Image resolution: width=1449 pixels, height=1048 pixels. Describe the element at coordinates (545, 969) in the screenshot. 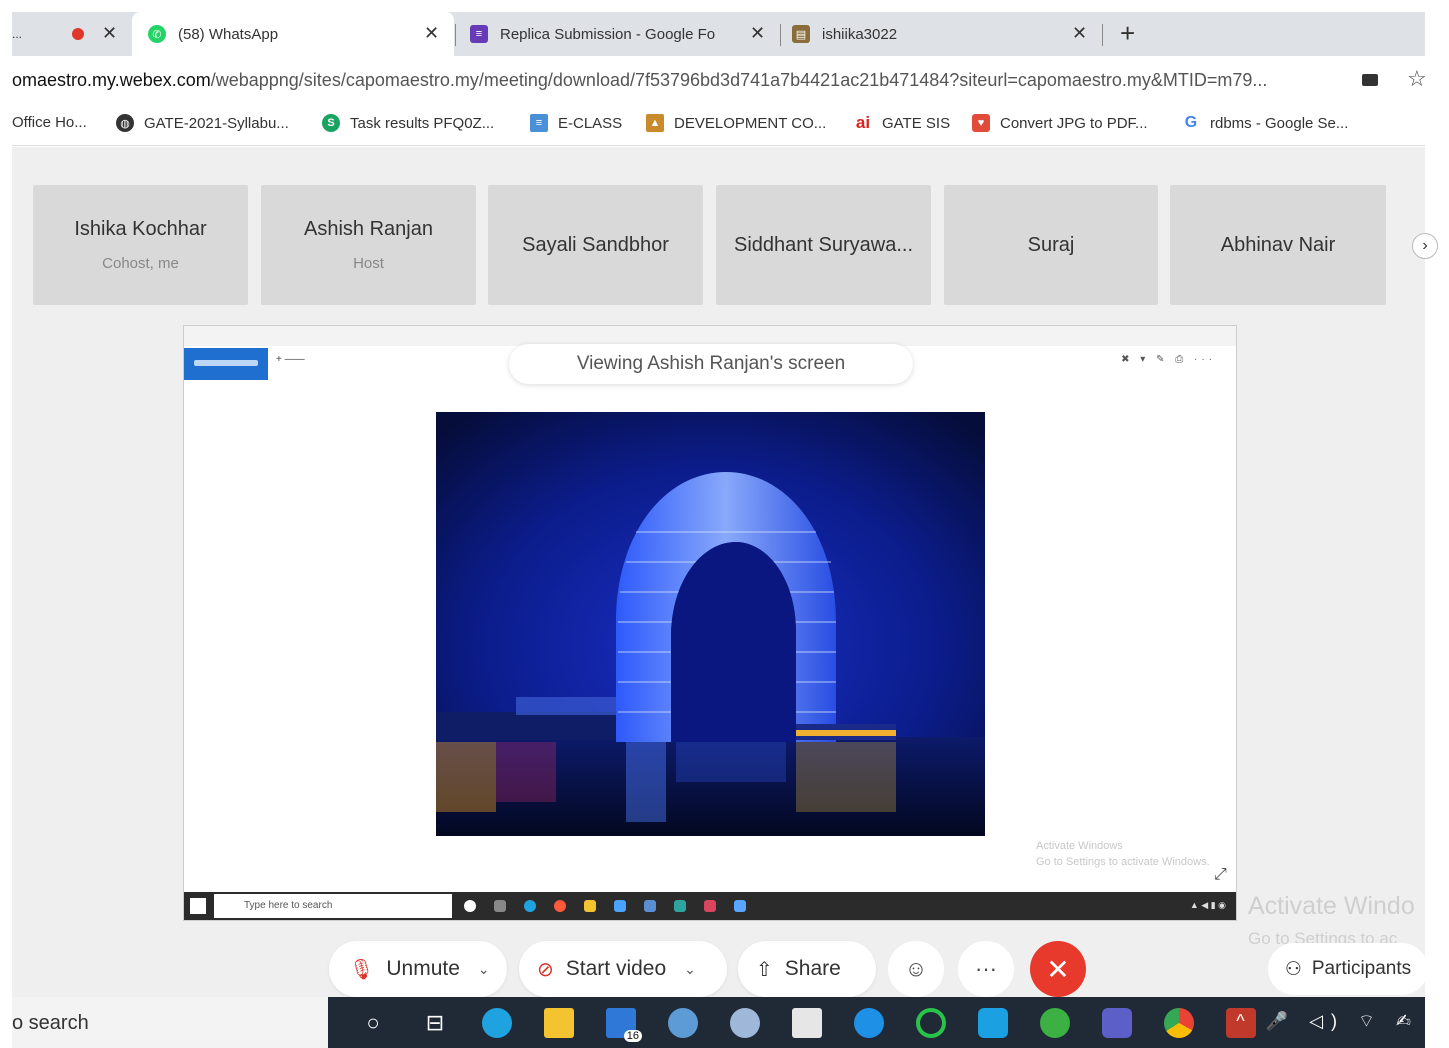

I see `video-off-icon: ⊘` at that location.